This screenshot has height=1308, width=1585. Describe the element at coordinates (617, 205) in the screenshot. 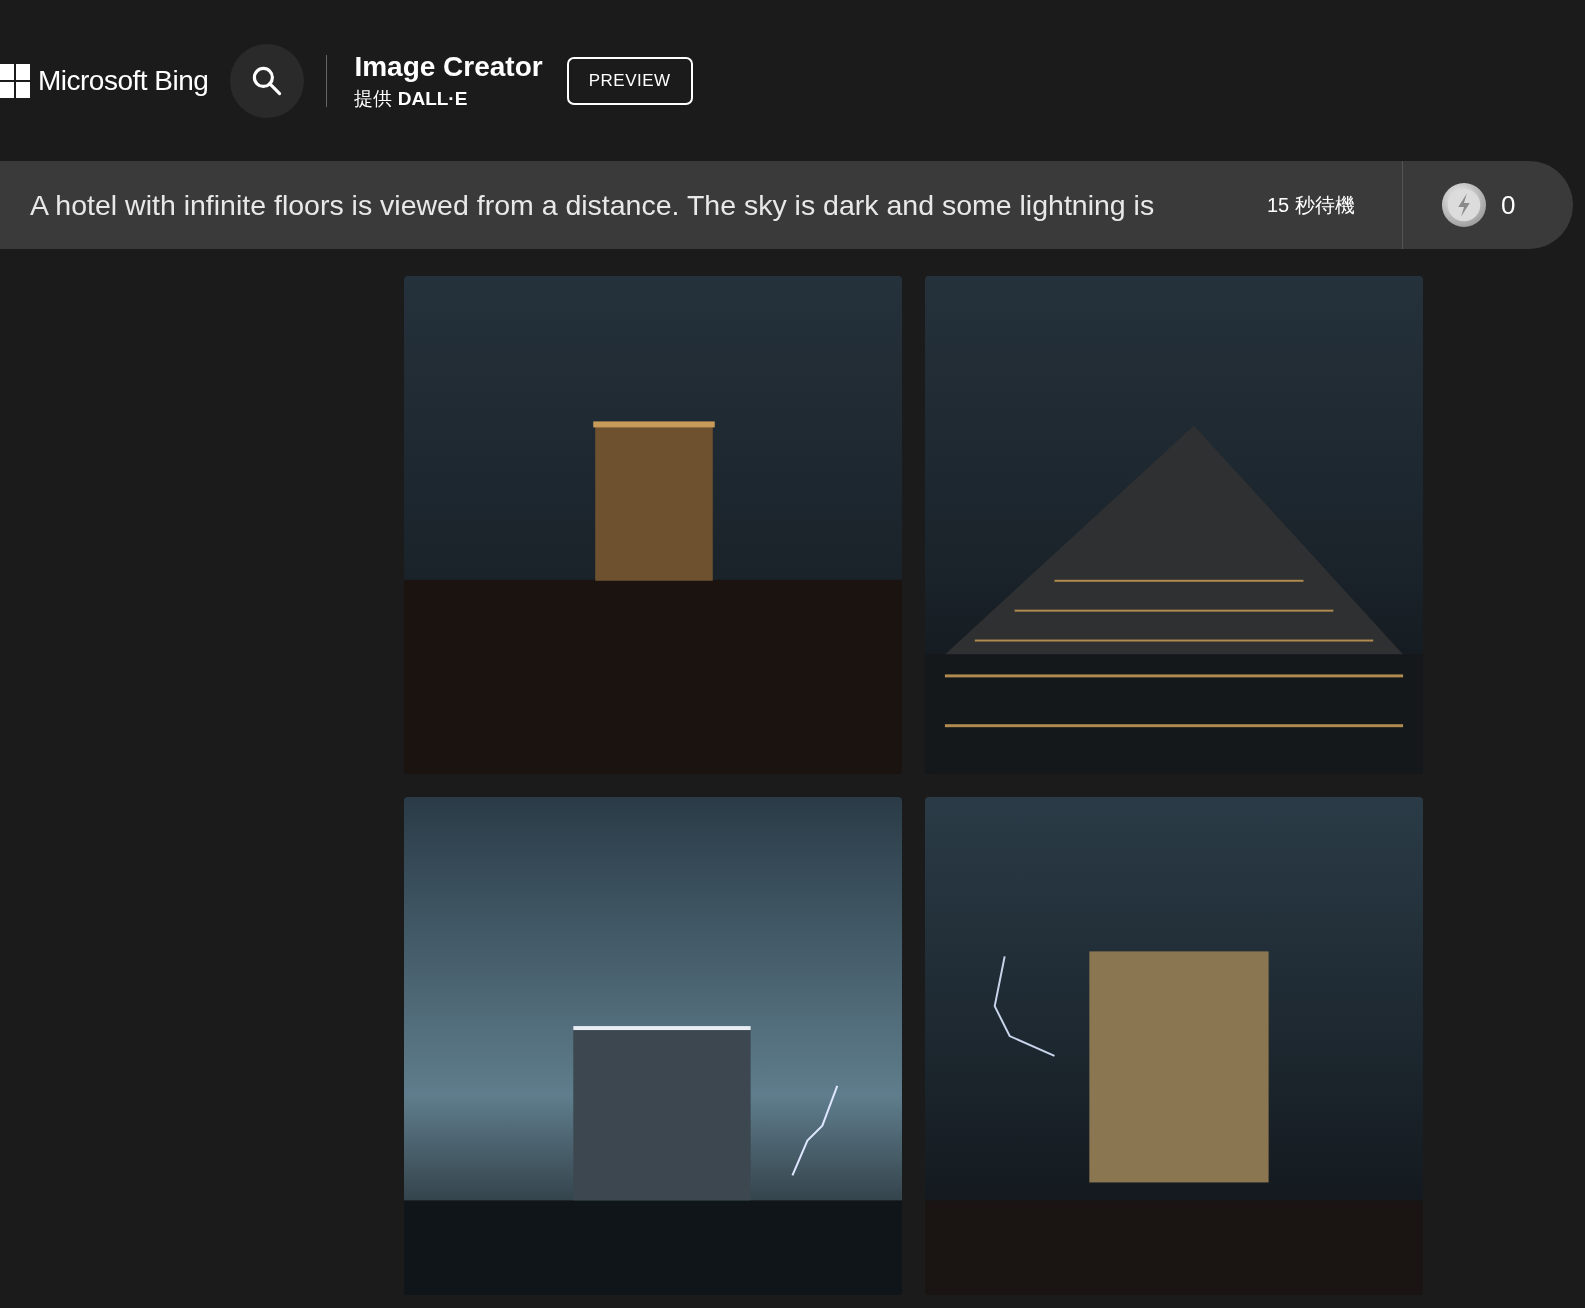

I see `prompt-text: A hotel with infinite floors is viewed from a distance. The sky is dark and some lightning is` at that location.